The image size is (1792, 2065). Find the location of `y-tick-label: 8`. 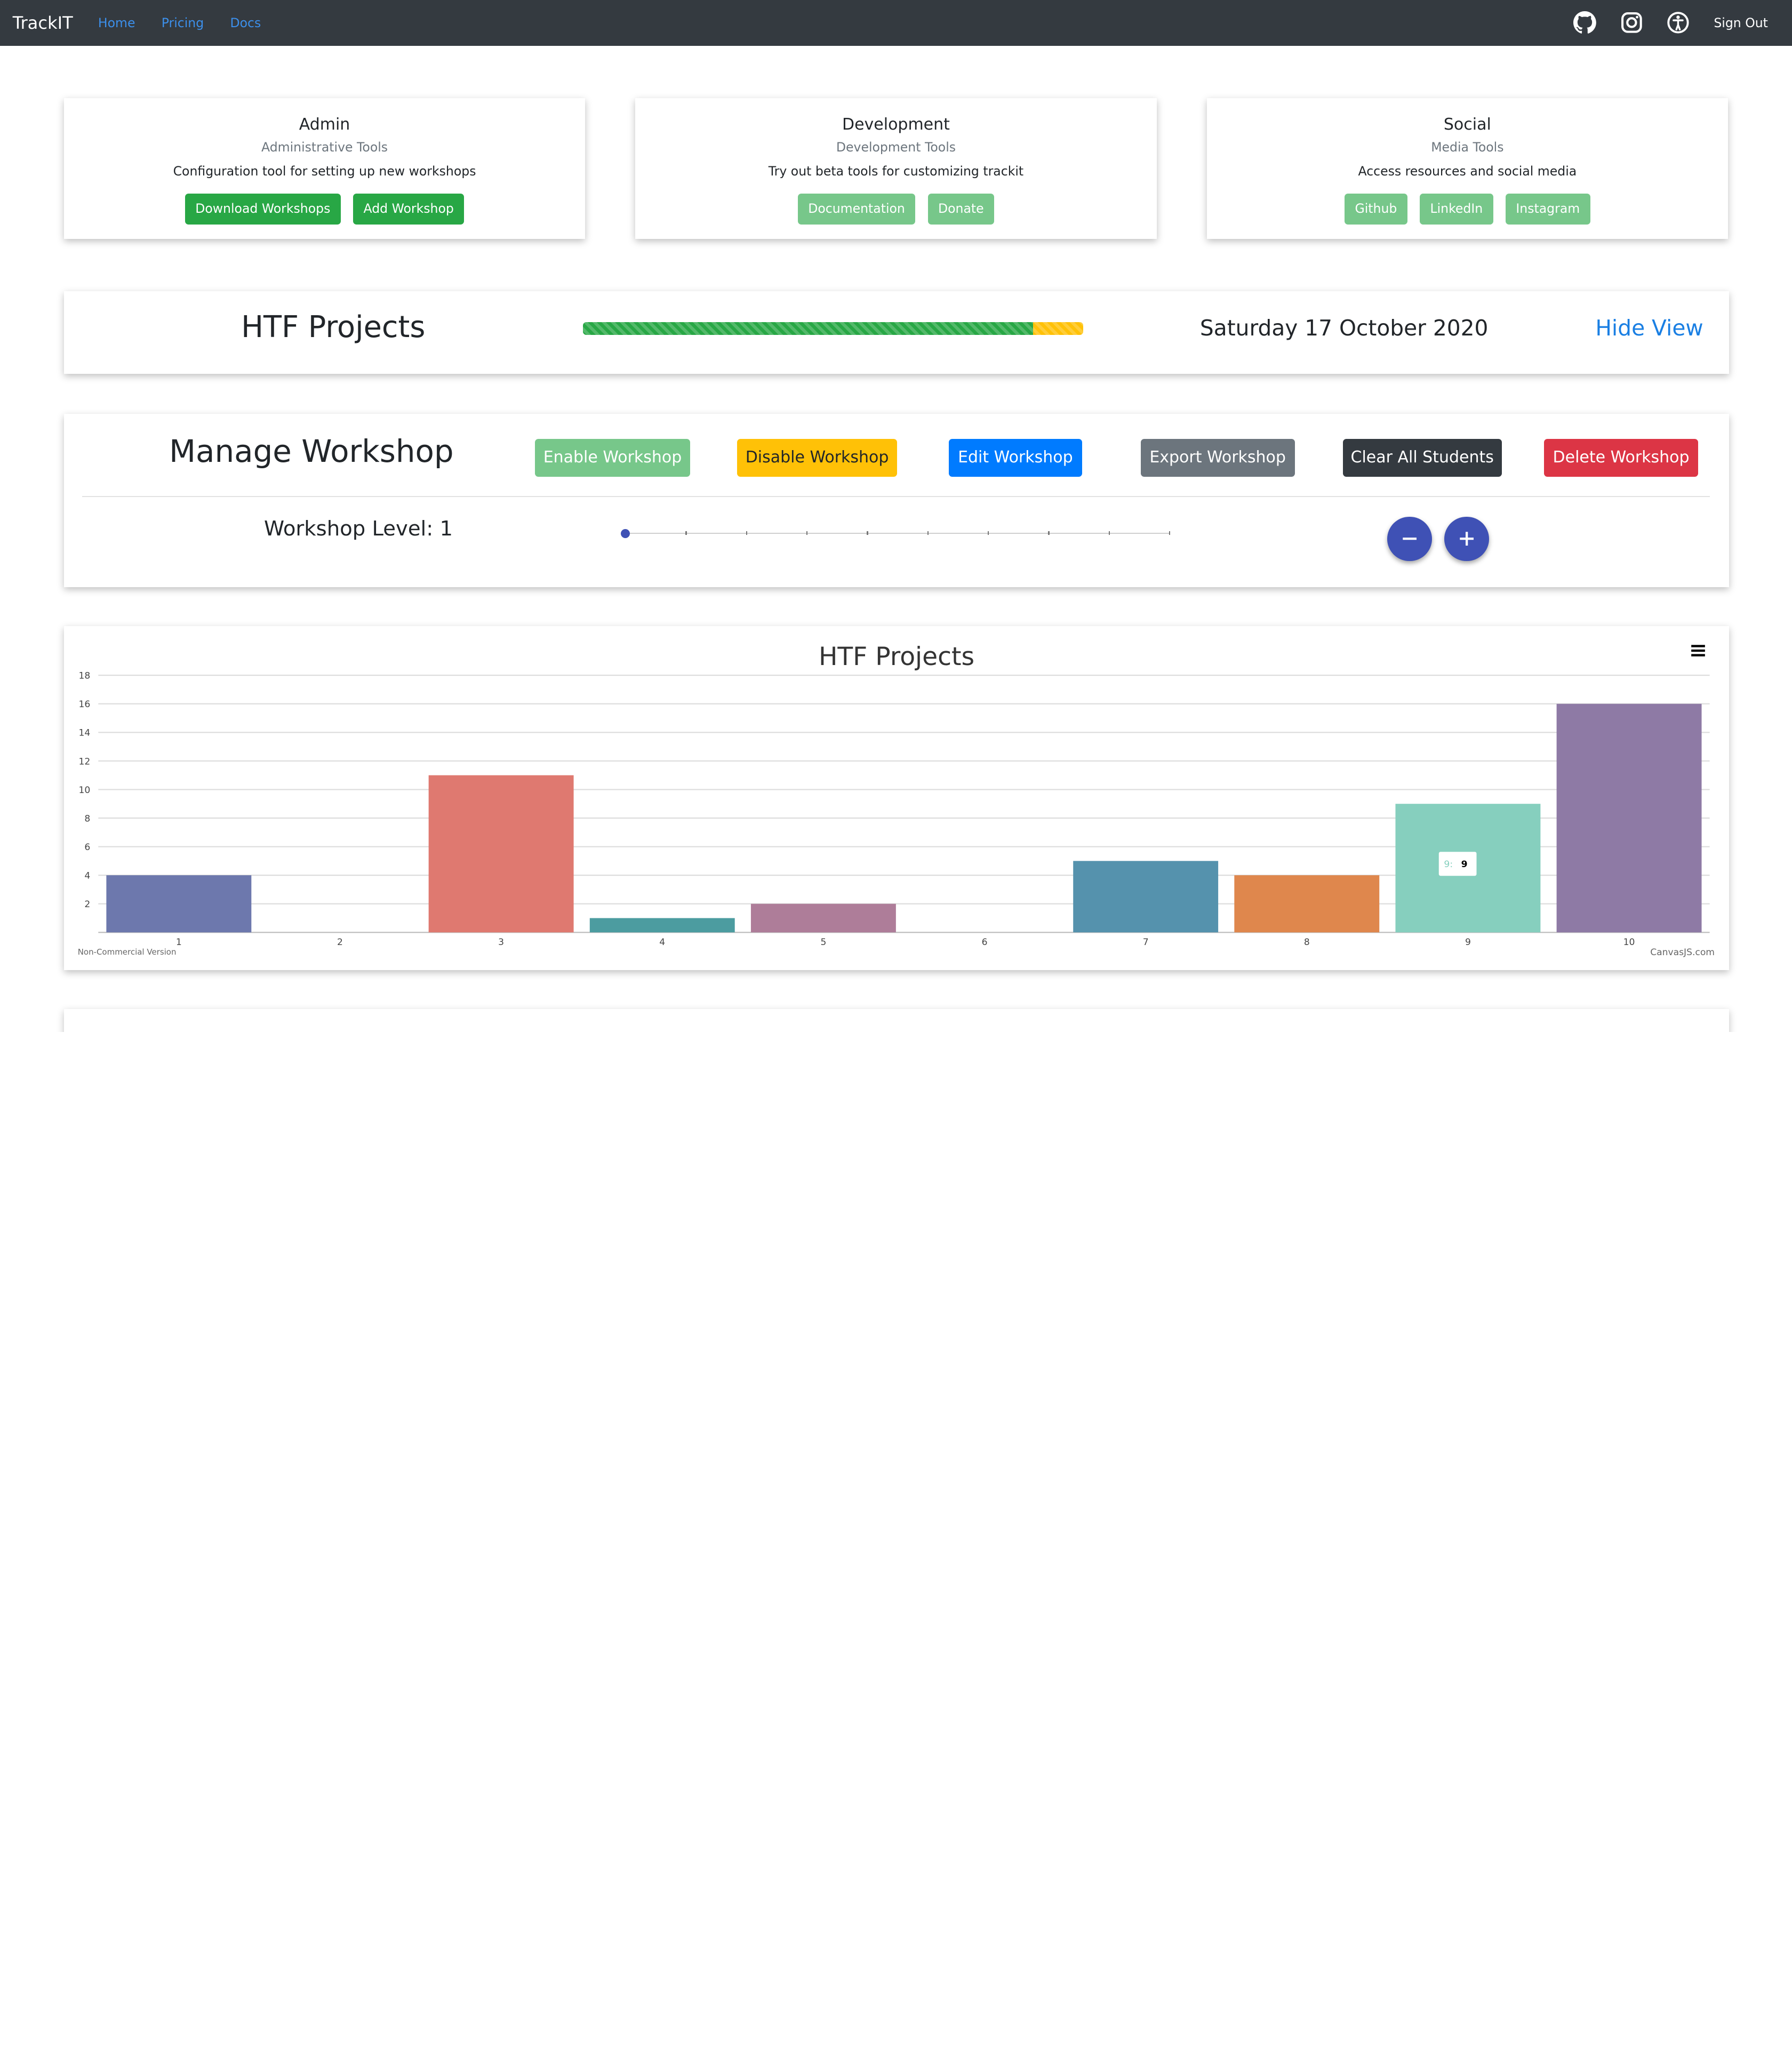

y-tick-label: 8 is located at coordinates (87, 820).